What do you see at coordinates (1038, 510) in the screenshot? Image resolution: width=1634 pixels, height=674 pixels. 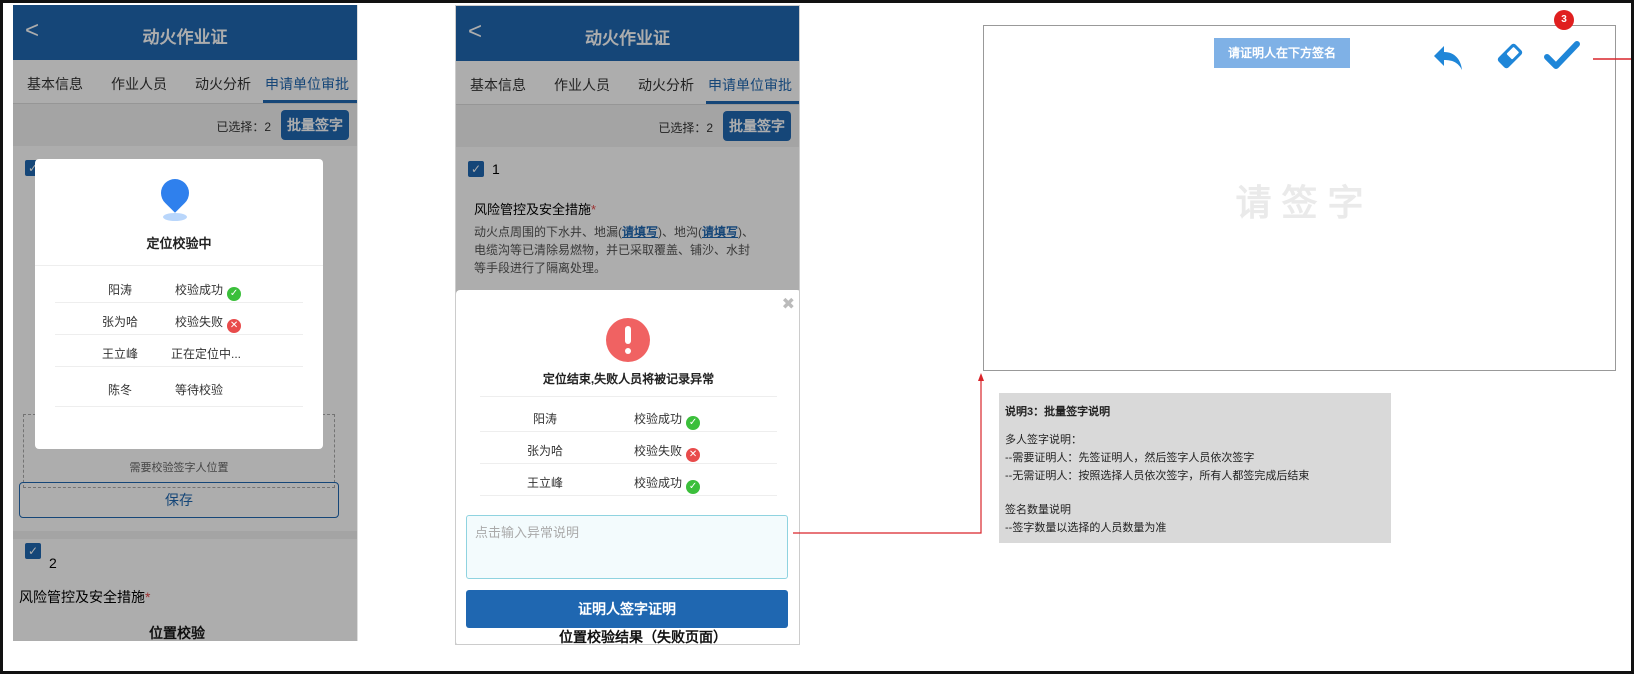 I see `note-line: 签名数量说明` at bounding box center [1038, 510].